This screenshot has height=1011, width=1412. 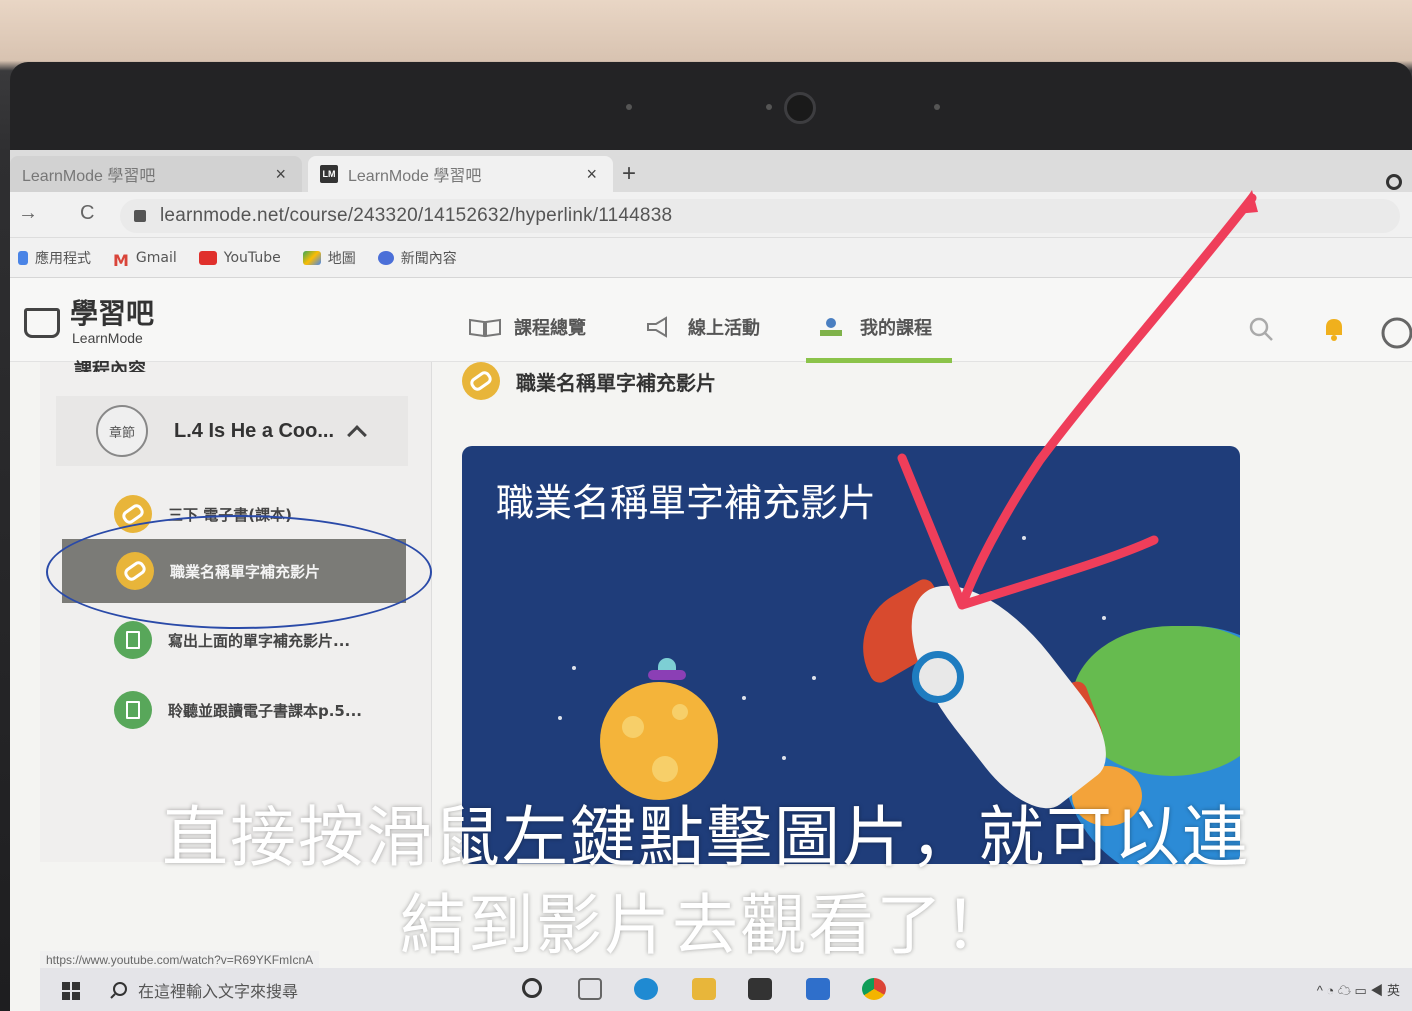 I want to click on edge-icon, so click(x=646, y=989).